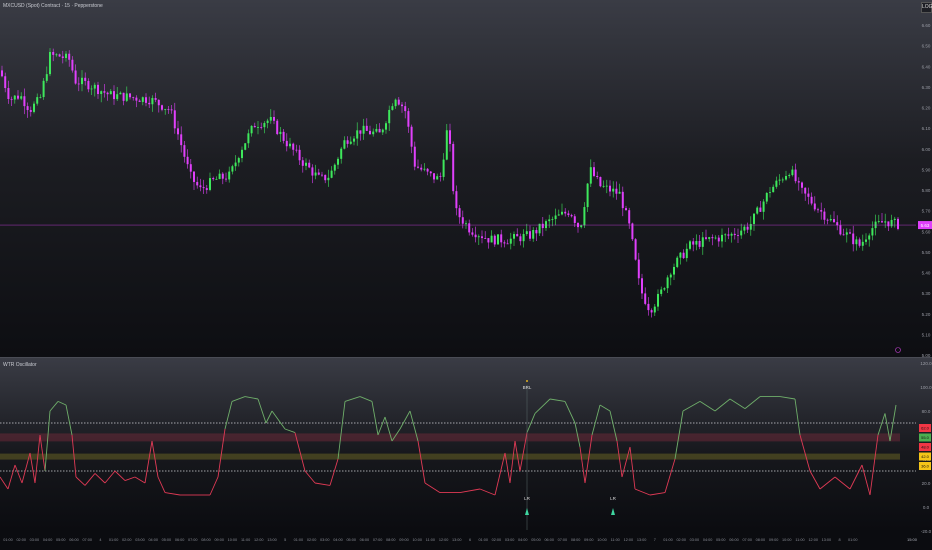 This screenshot has width=932, height=550. Describe the element at coordinates (450, 456) in the screenshot. I see `yellow-band` at that location.